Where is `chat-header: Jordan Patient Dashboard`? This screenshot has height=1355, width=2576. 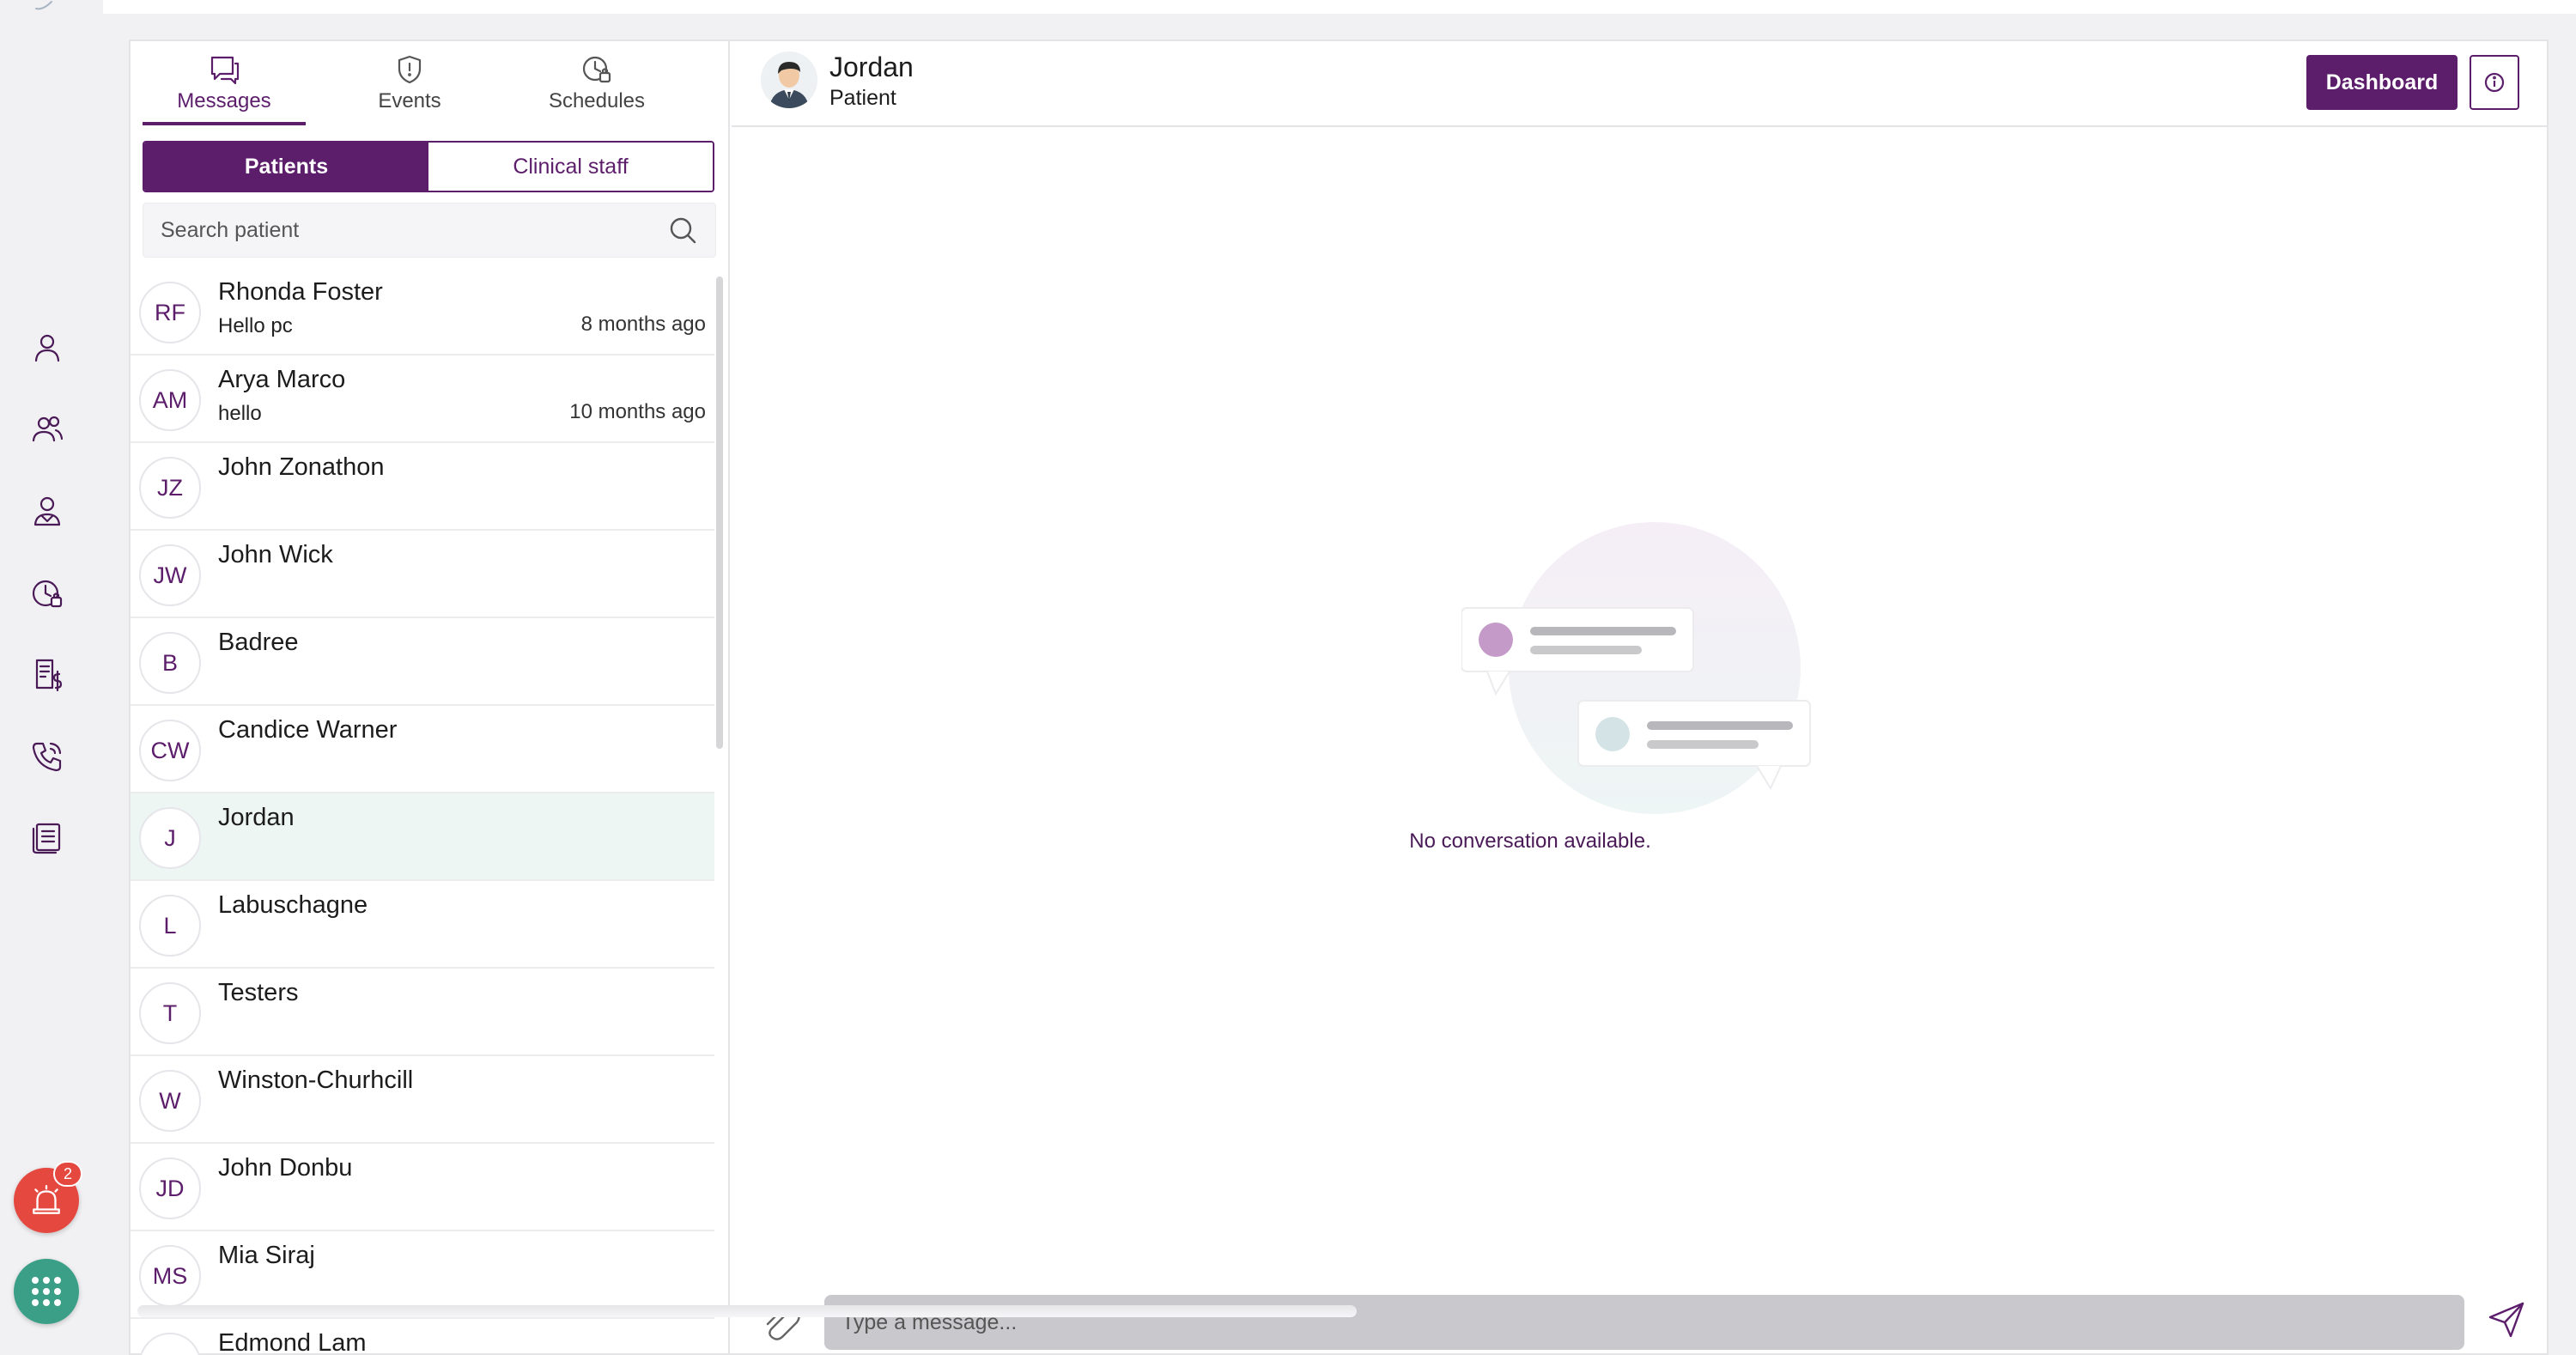
chat-header: Jordan Patient Dashboard is located at coordinates (1639, 84).